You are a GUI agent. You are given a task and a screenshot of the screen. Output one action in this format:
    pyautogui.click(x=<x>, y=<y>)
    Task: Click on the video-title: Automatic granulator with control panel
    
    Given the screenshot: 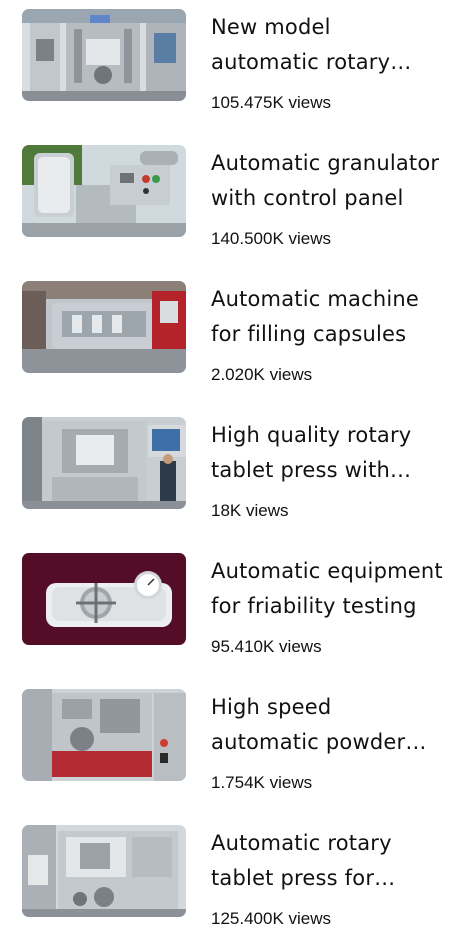 What is the action you would take?
    pyautogui.click(x=327, y=181)
    